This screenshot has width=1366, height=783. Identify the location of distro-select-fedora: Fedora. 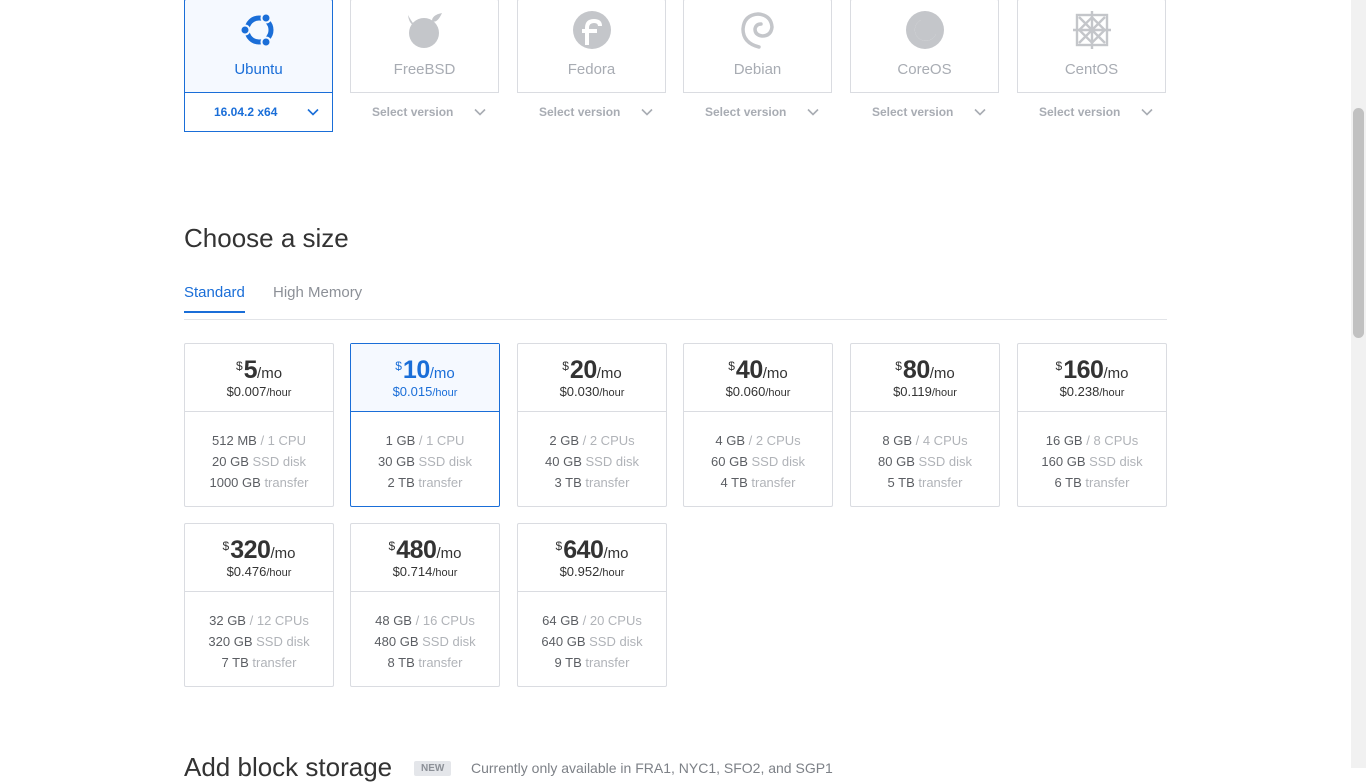
(591, 46).